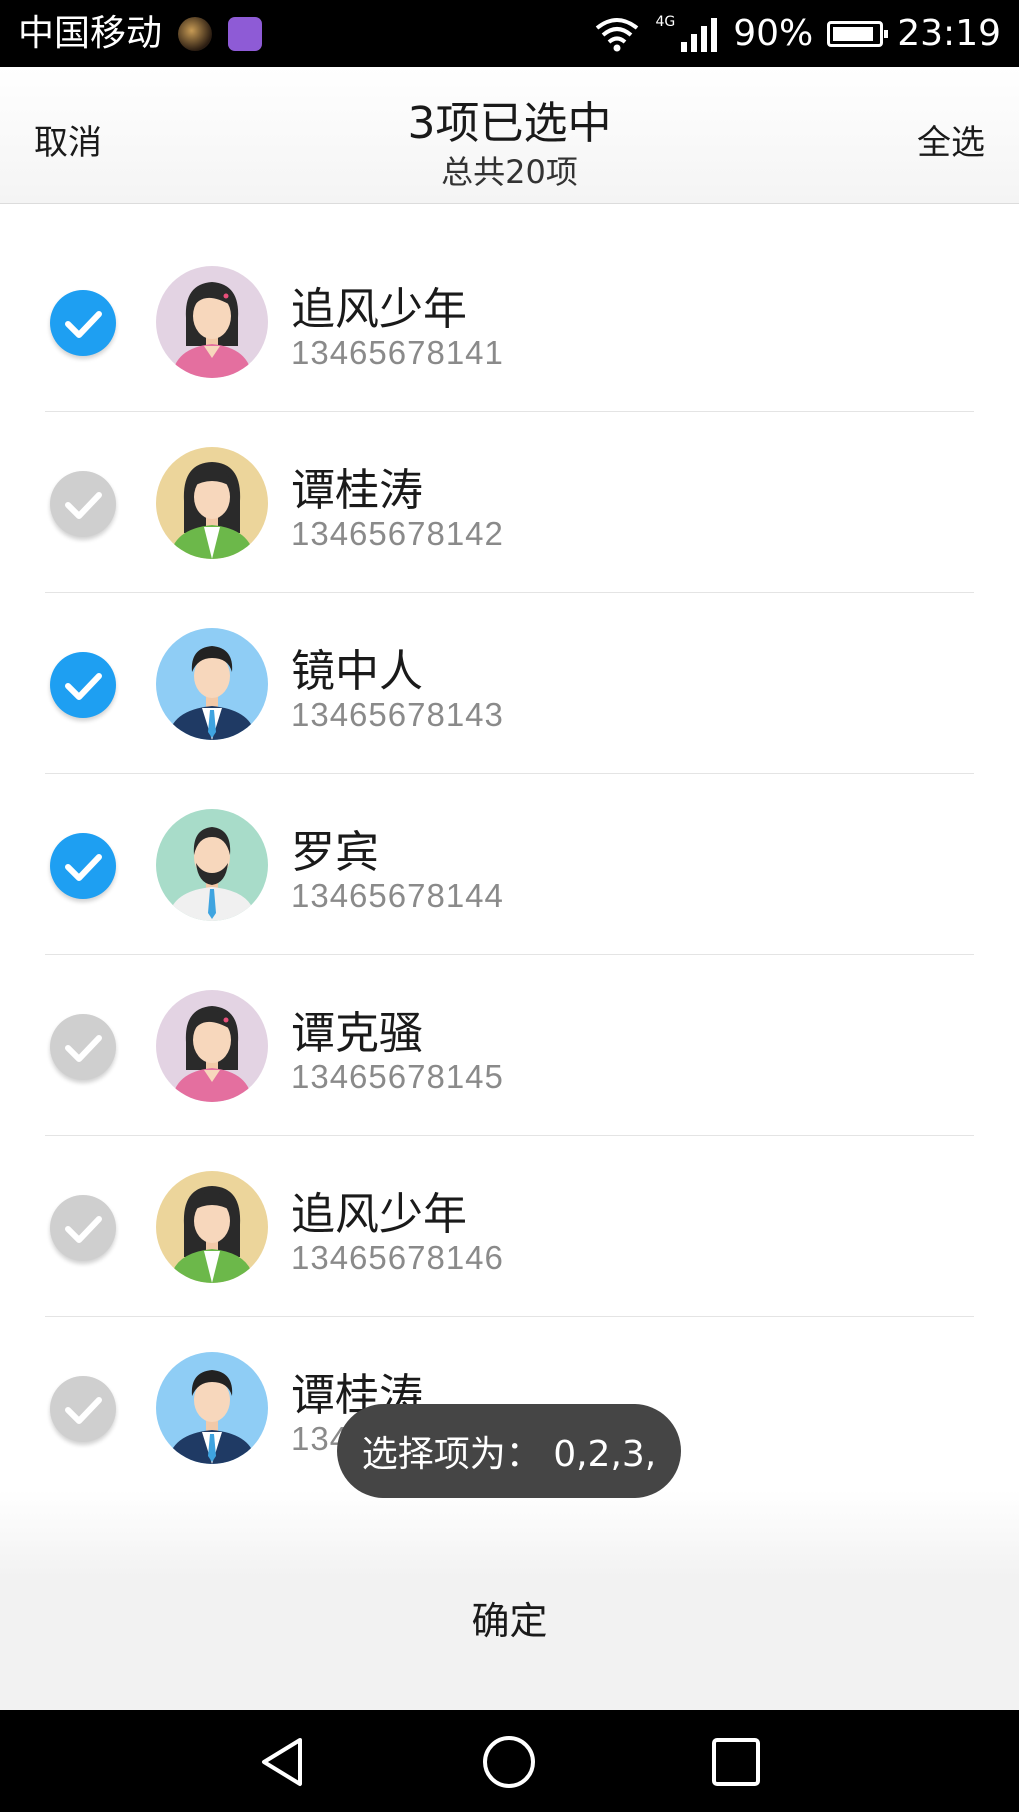 This screenshot has height=1812, width=1019. I want to click on system-nav-bar, so click(509, 1761).